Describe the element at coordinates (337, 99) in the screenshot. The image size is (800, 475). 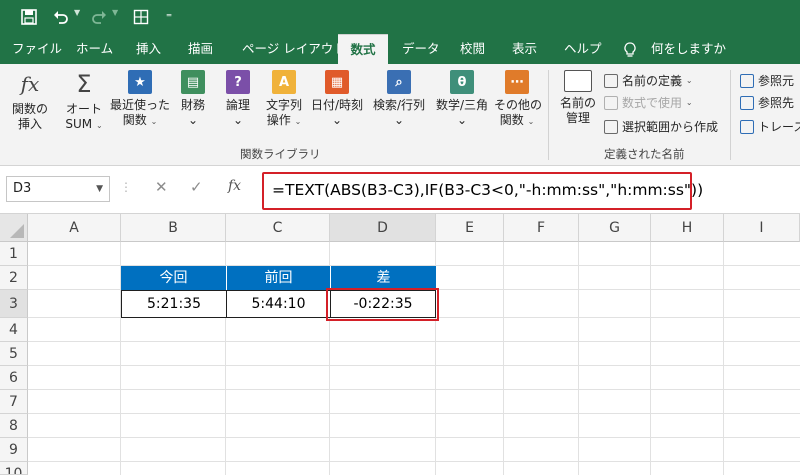
I see `date-time-button: ▦ 日付/時刻 ⌄` at that location.